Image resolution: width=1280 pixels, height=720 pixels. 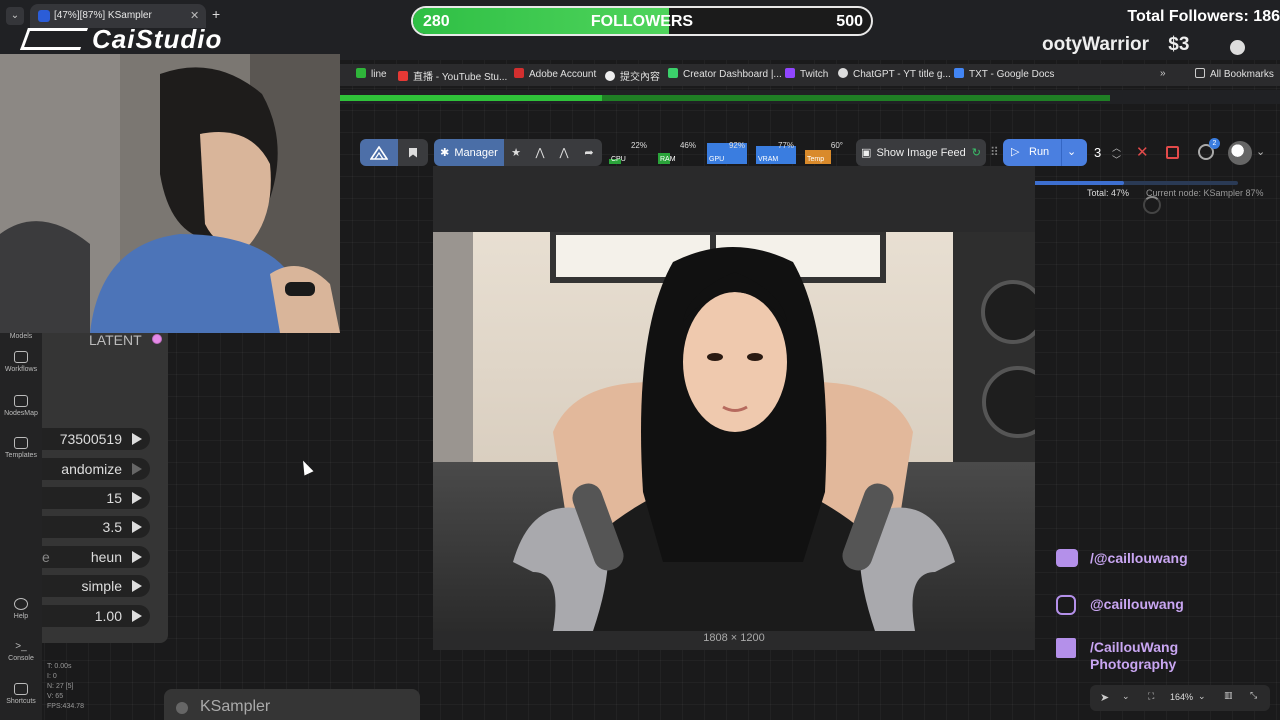 I want to click on cfg-widget: 3.5, so click(x=96, y=527).